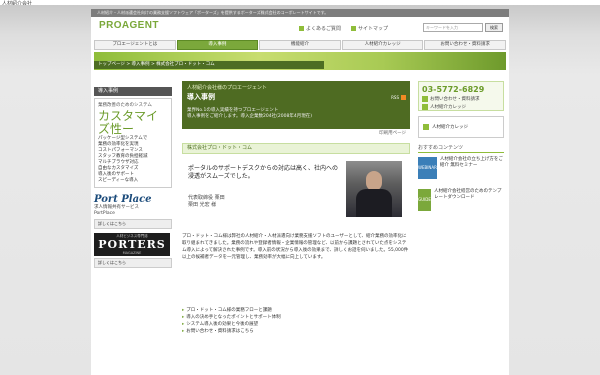 Image resolution: width=600 pixels, height=375 pixels. I want to click on porters-title: PORTERS, so click(132, 244).